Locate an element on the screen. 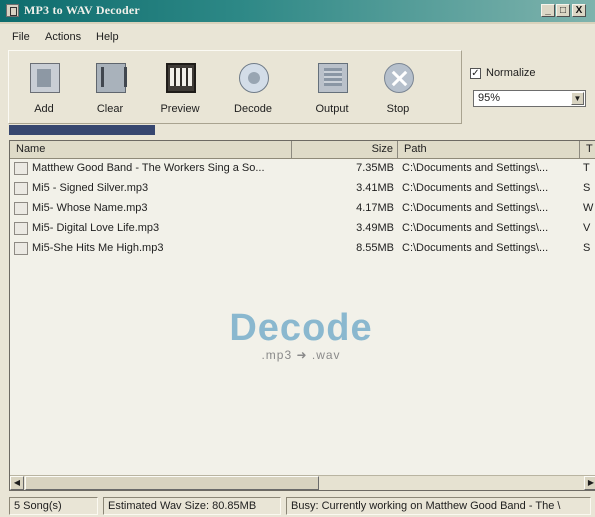 The width and height of the screenshot is (595, 517). song-size: 7.35MB is located at coordinates (375, 168).